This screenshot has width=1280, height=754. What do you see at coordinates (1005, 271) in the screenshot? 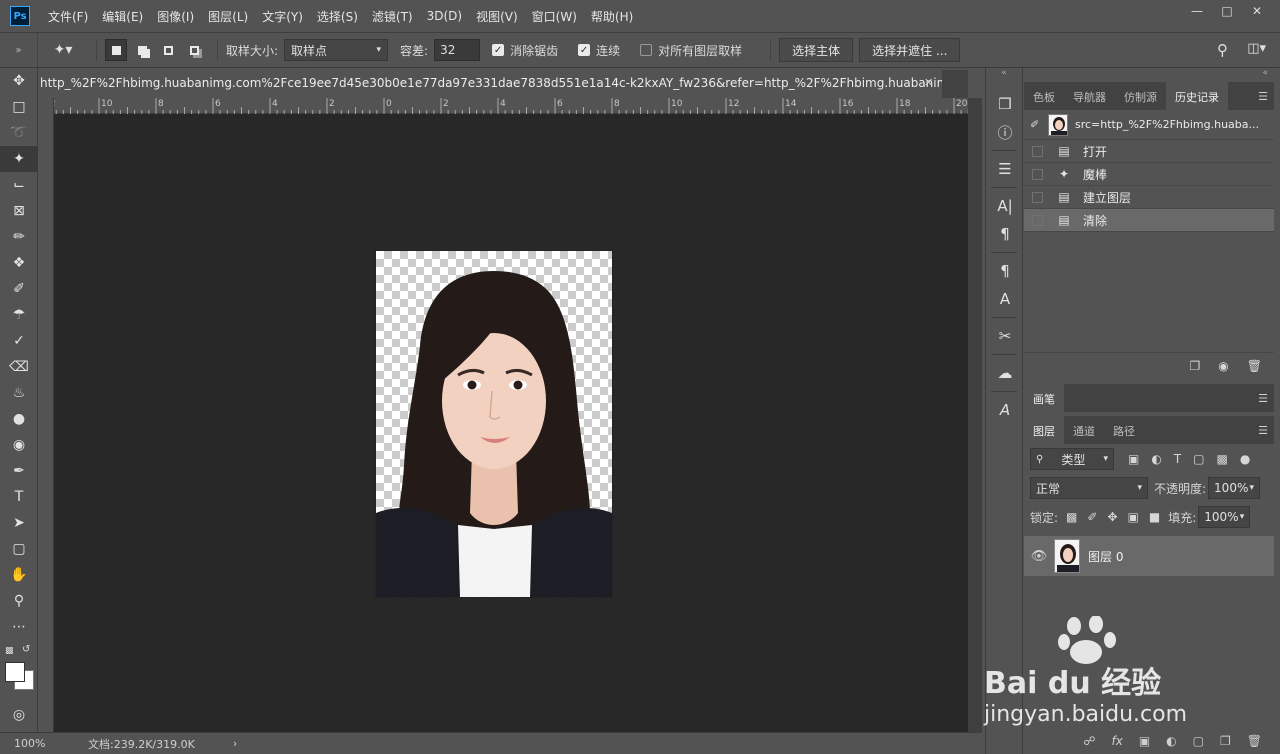
I see `paragraph-styles-icon: ¶` at bounding box center [1005, 271].